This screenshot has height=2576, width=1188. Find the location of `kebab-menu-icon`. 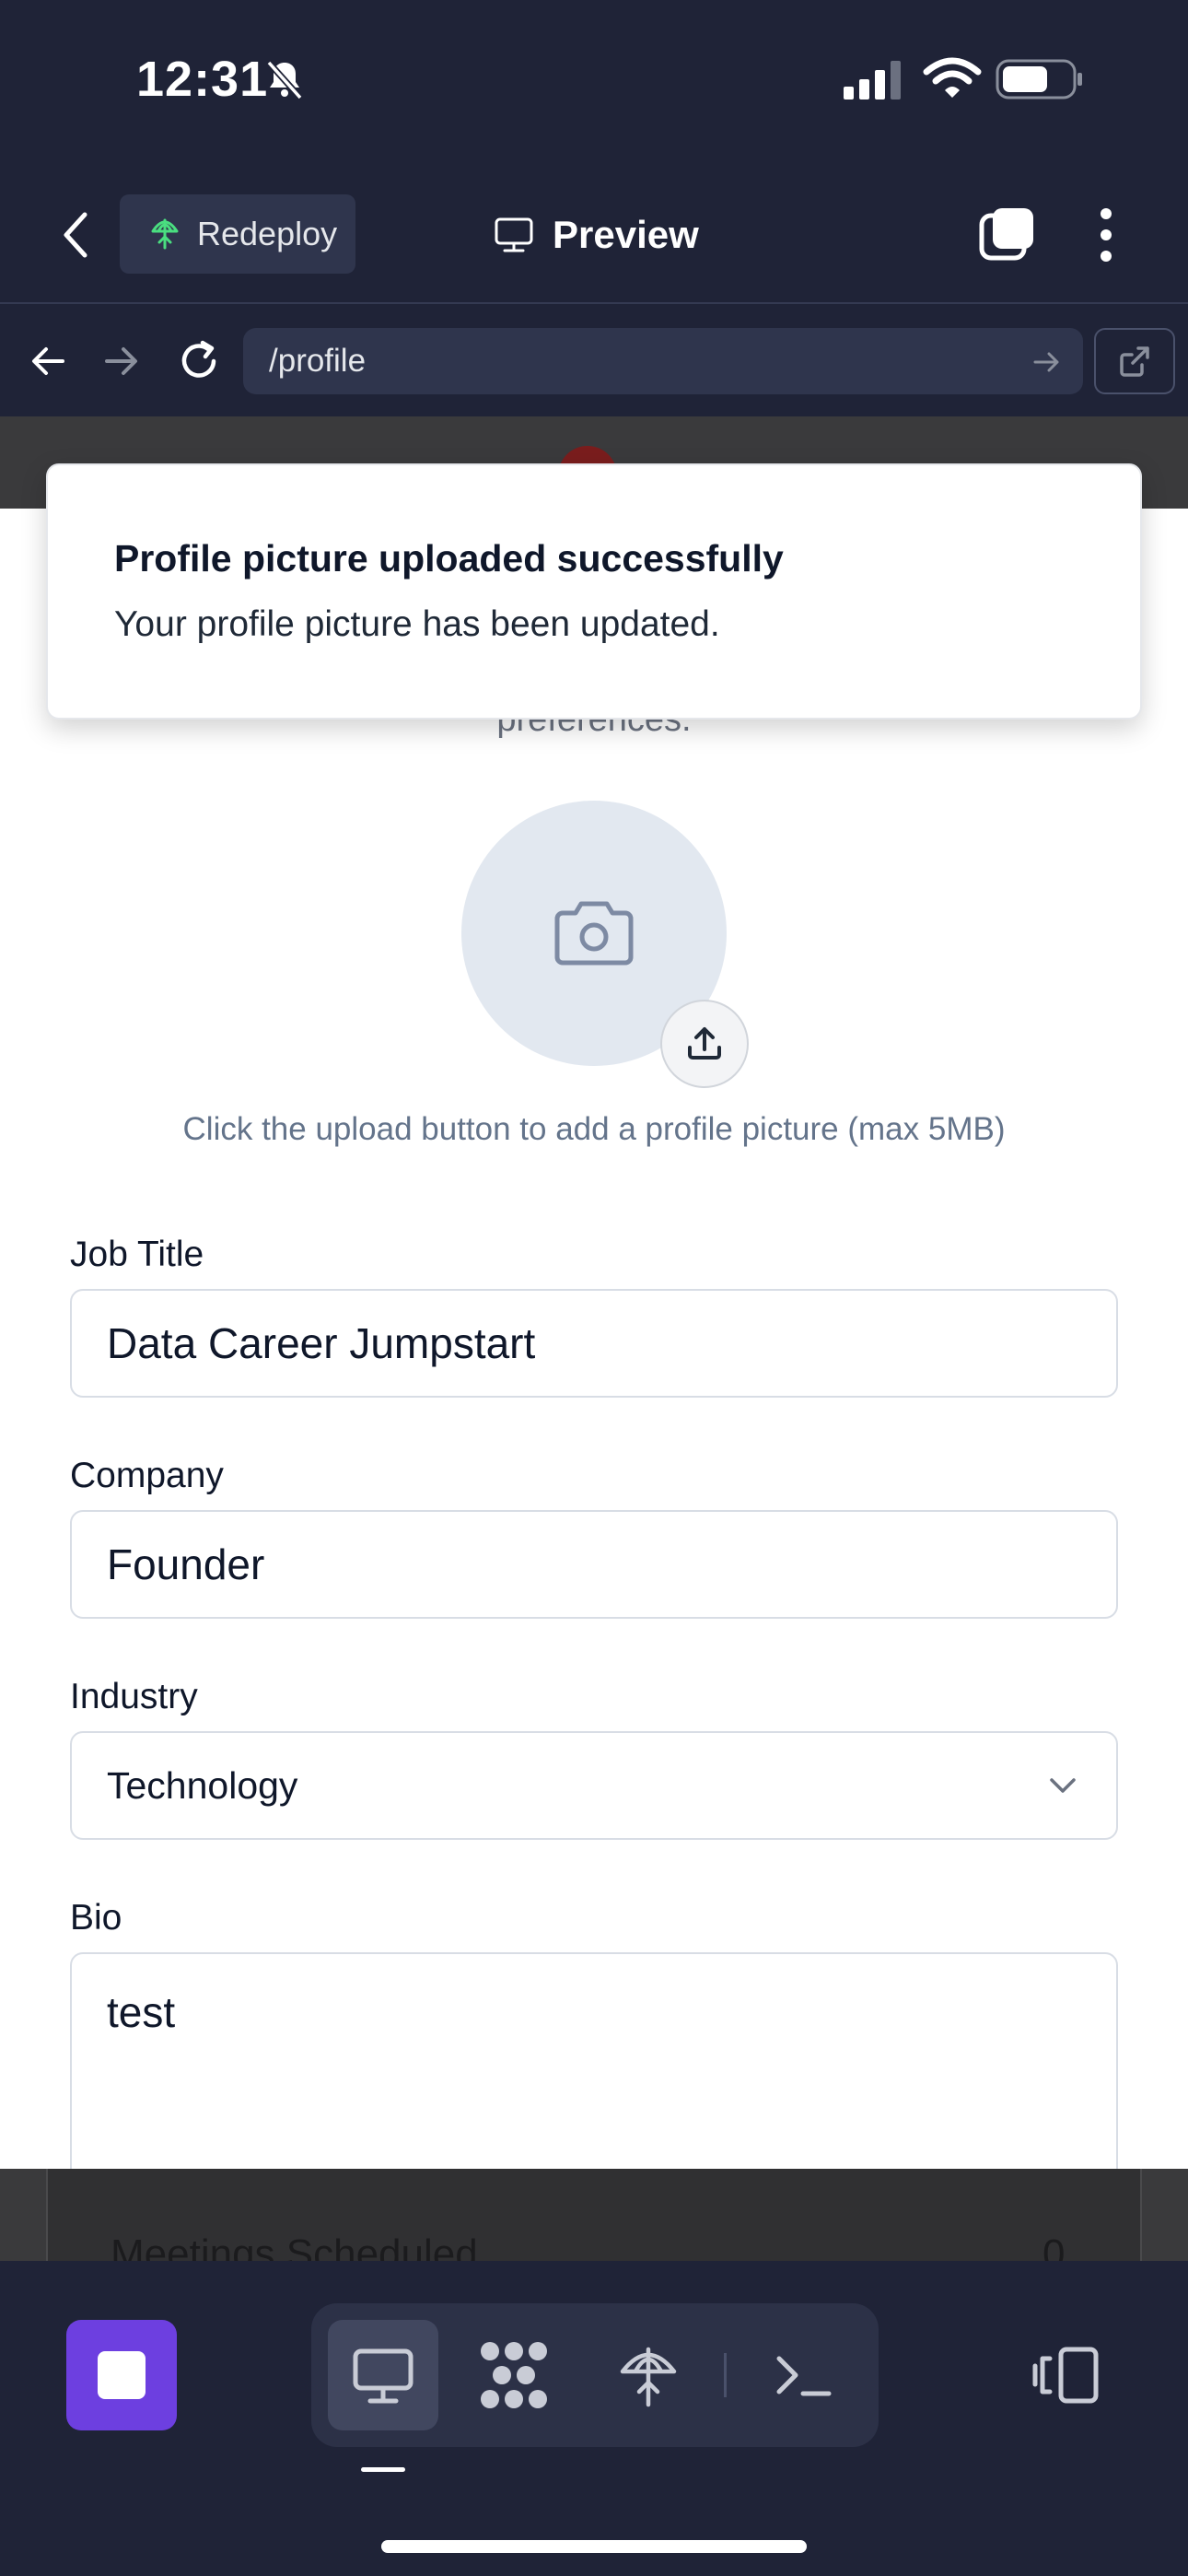

kebab-menu-icon is located at coordinates (1106, 235).